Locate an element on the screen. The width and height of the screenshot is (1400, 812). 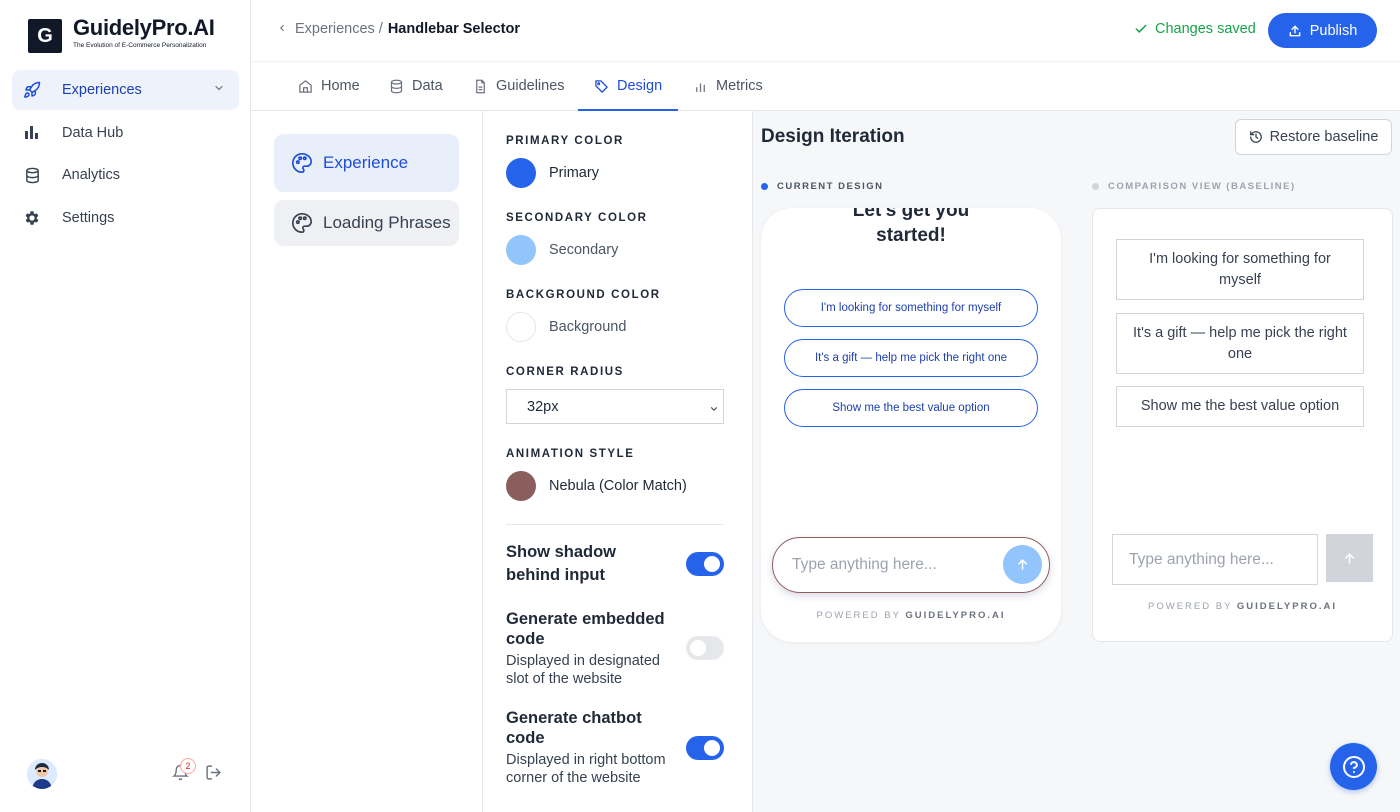
animation-style-label: Nebula (Color Match) is located at coordinates (618, 486).